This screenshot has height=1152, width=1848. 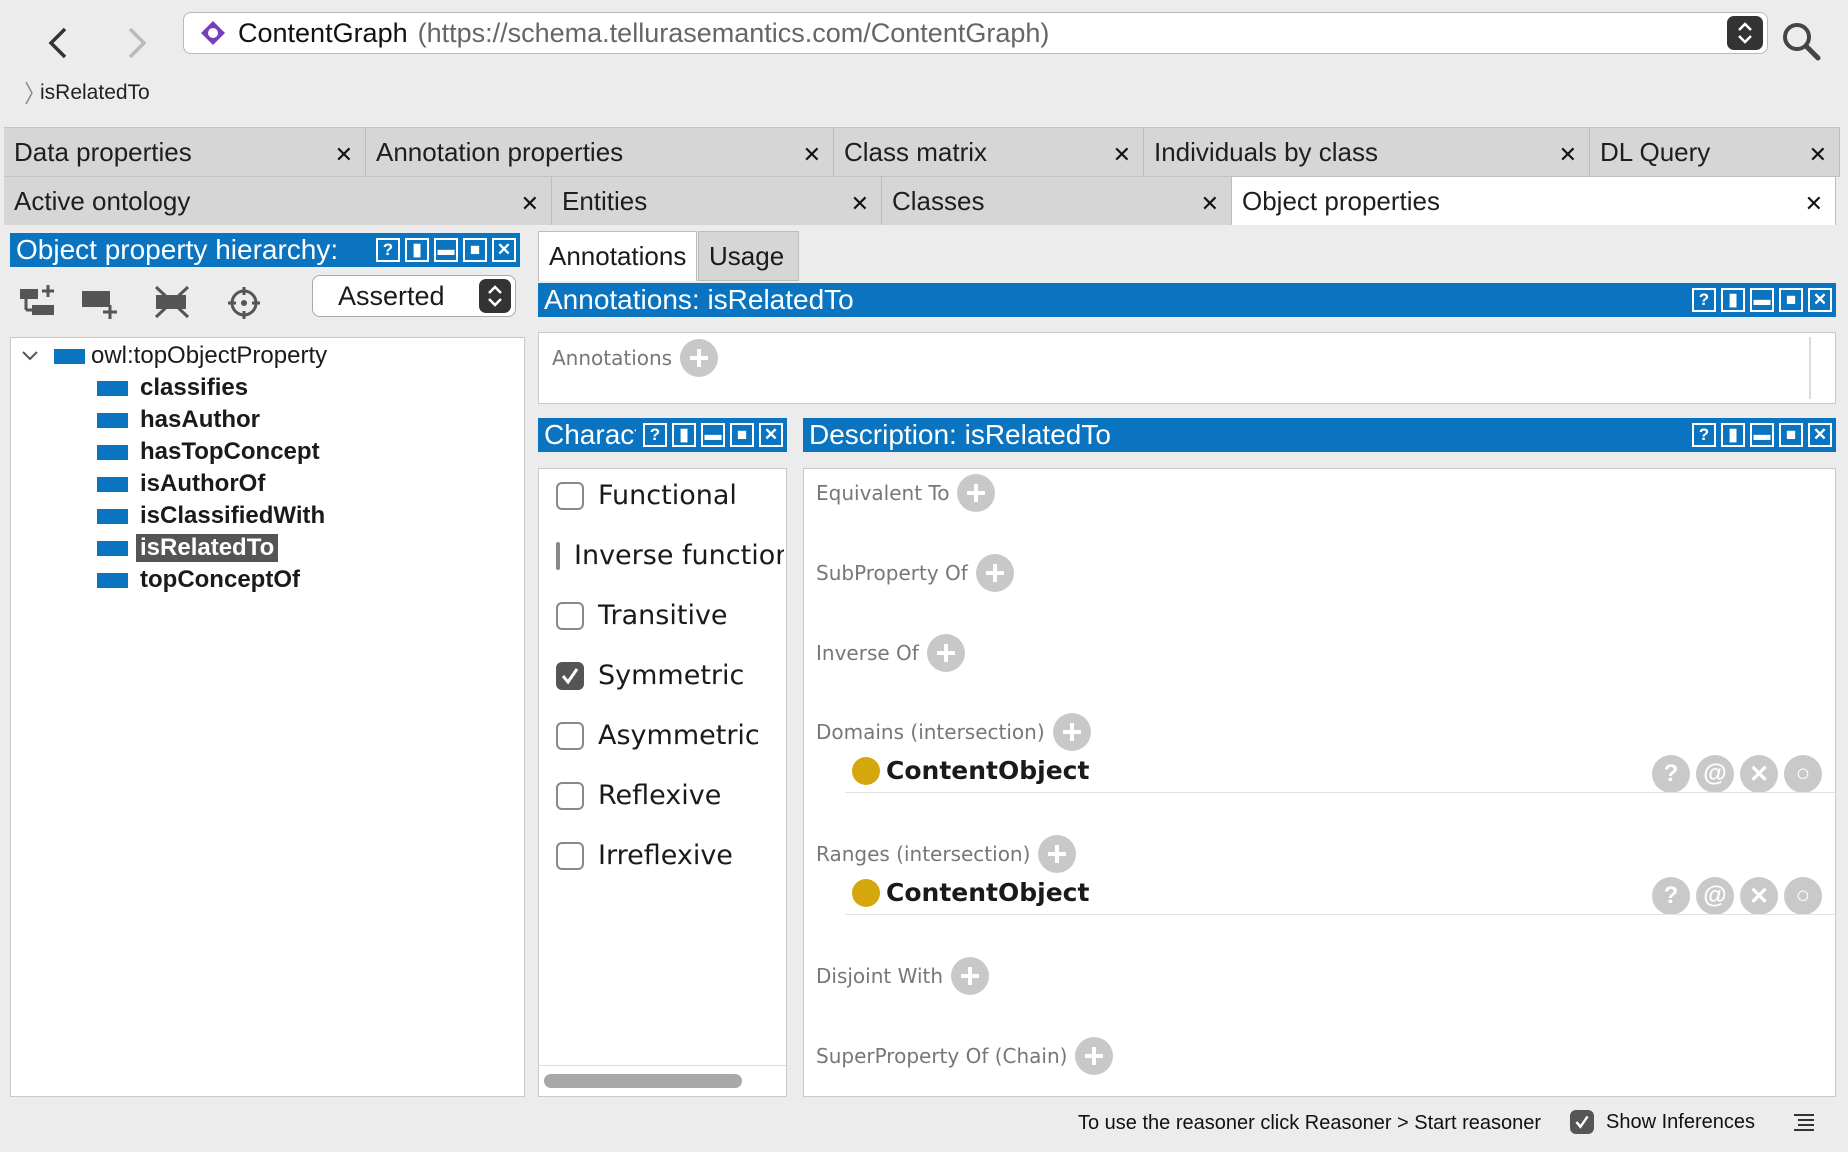 I want to click on locate-icon, so click(x=245, y=302).